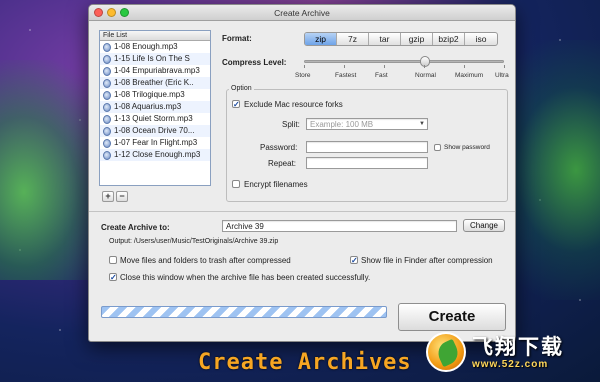  Describe the element at coordinates (422, 124) in the screenshot. I see `chevron-down-icon: ▼` at that location.